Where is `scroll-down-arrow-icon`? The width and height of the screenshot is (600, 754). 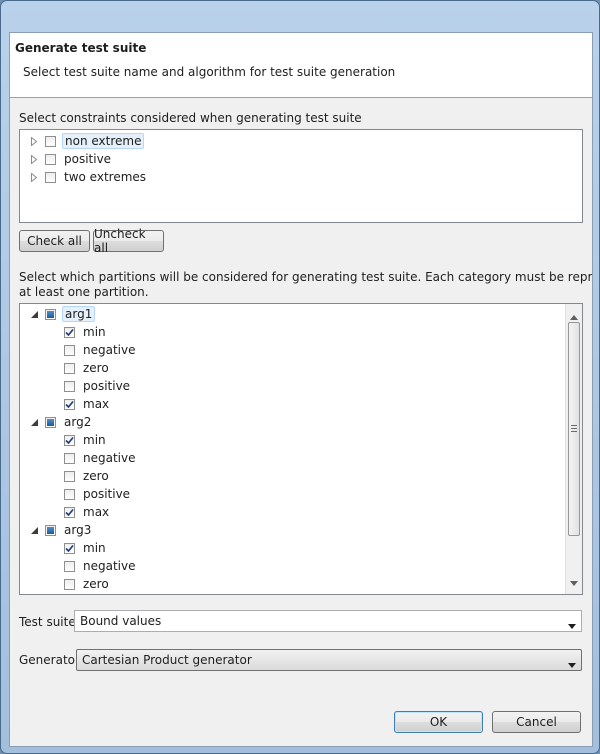 scroll-down-arrow-icon is located at coordinates (574, 582).